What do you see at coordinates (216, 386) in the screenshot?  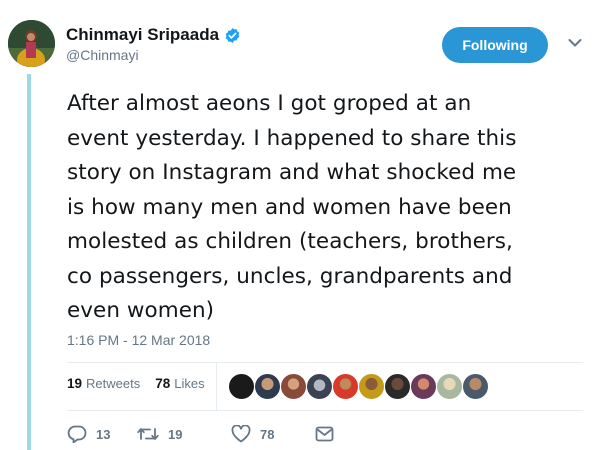 I see `stats-separator` at bounding box center [216, 386].